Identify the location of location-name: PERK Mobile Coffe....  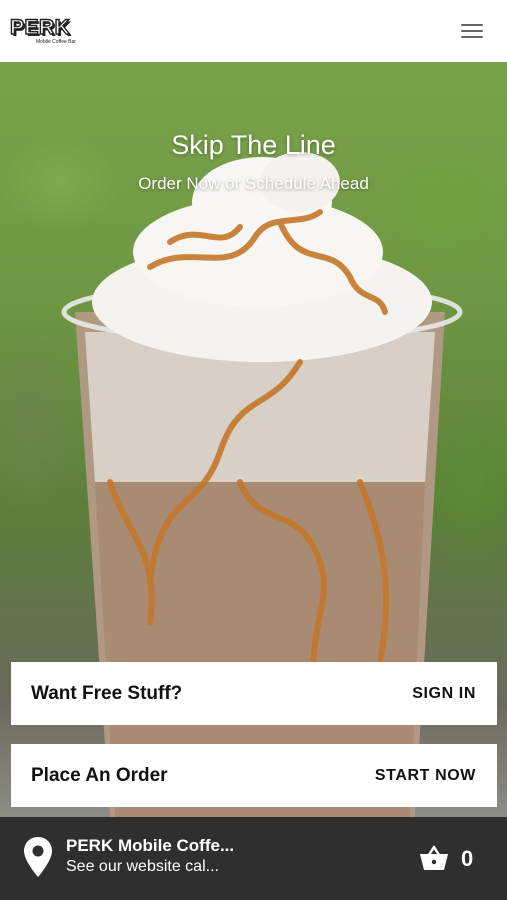
(150, 846).